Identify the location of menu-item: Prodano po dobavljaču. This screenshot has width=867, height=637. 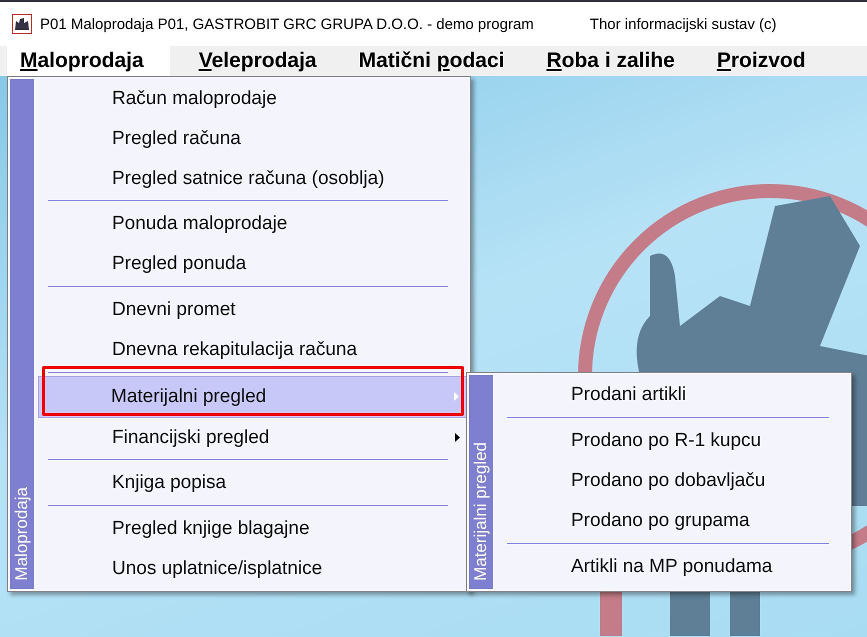
(674, 481).